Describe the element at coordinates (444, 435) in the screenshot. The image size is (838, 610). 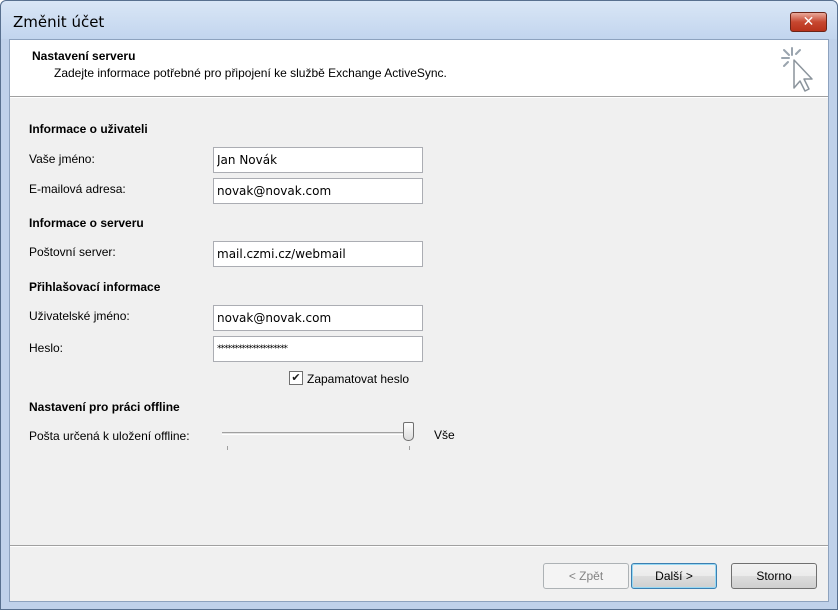
I see `offline-slider-value: Vše` at that location.